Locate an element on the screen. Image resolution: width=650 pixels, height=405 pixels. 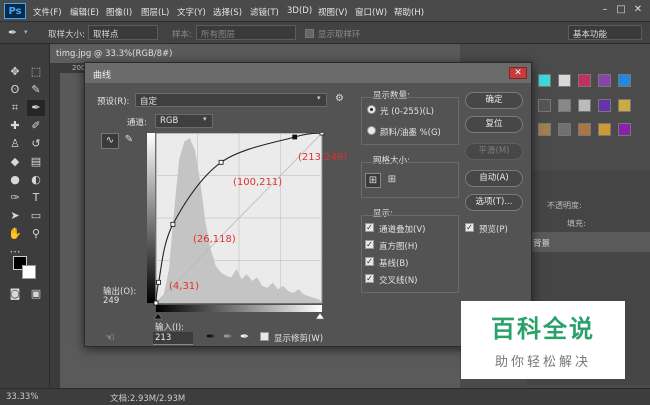
curve-point-tool-icon: ∿ is located at coordinates (110, 141).